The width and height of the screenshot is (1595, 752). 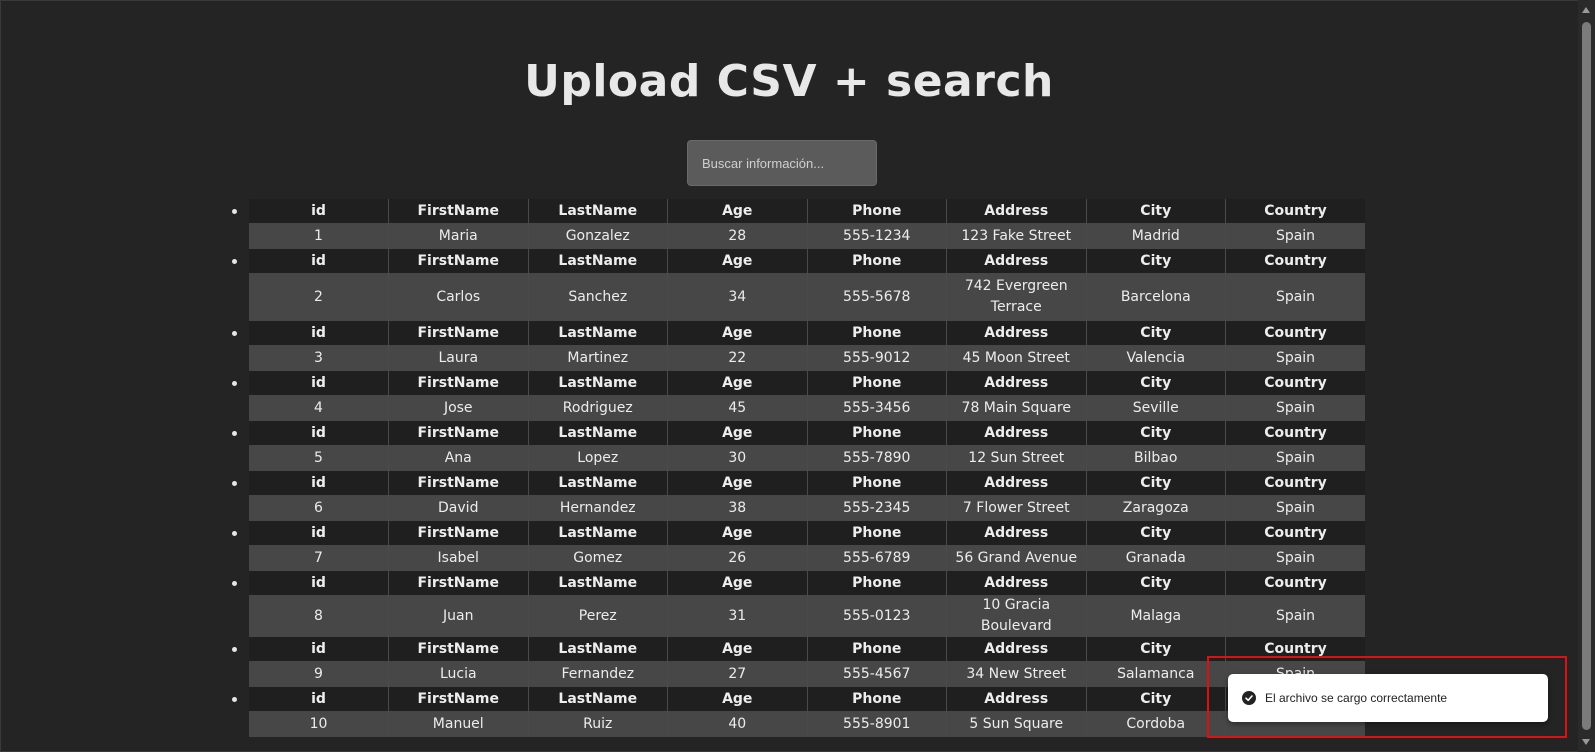 I want to click on cell-firstname: Isabel, so click(x=458, y=558).